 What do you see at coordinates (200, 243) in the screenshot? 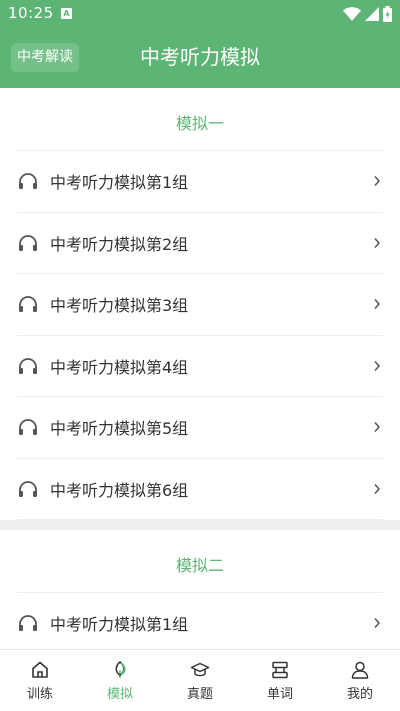
I see `list-item: 中考听力模拟第2组` at bounding box center [200, 243].